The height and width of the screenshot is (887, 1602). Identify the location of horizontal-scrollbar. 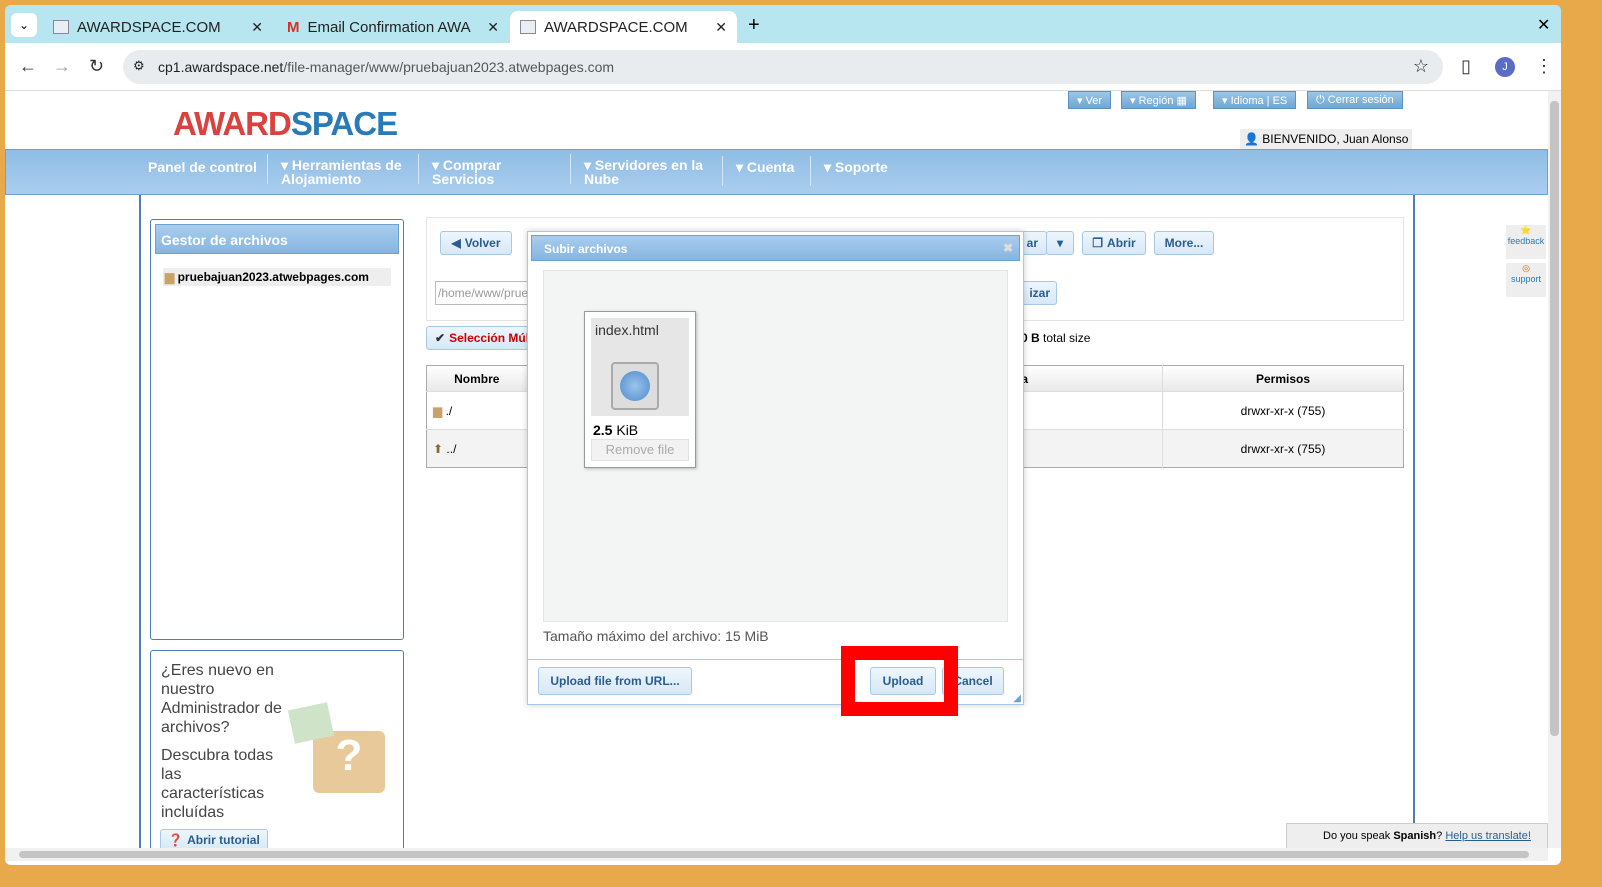
(776, 854).